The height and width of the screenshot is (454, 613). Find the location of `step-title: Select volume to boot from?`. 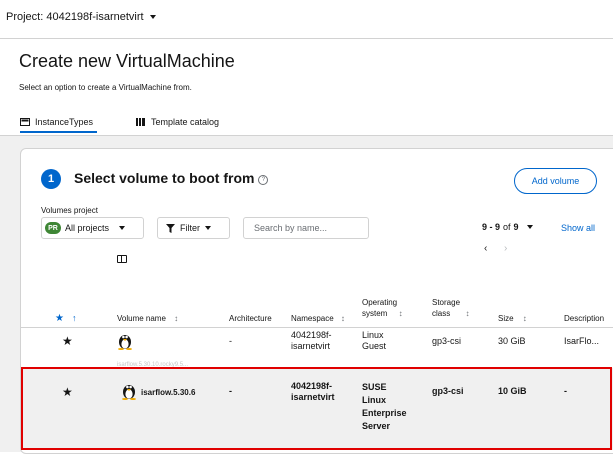

step-title: Select volume to boot from? is located at coordinates (171, 178).